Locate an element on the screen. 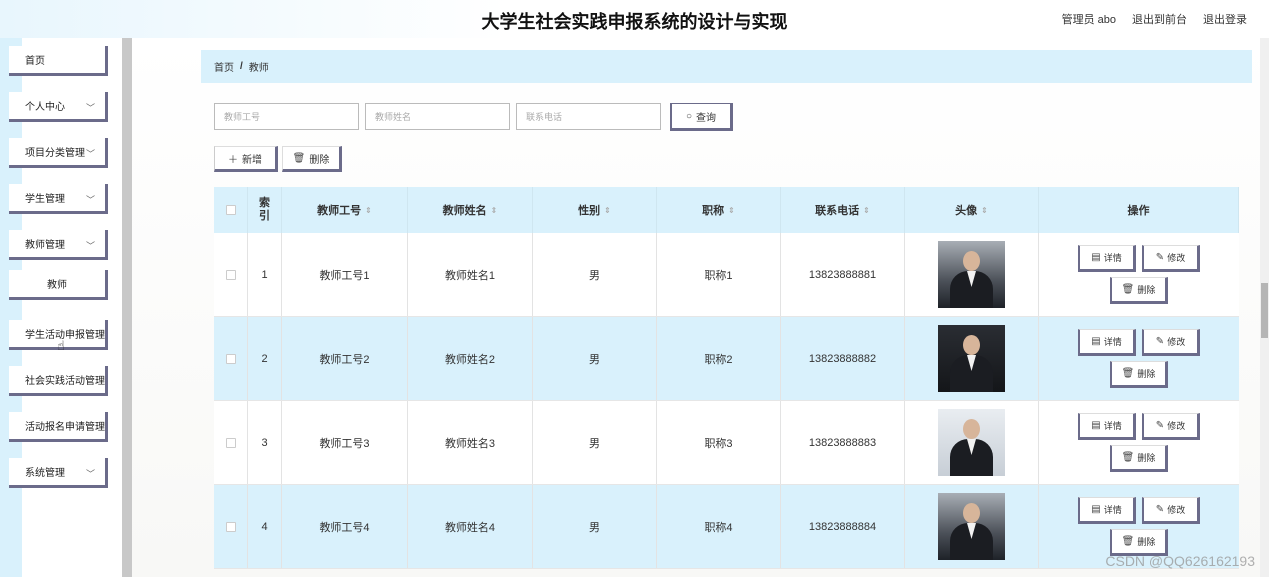 This screenshot has height=577, width=1269. row-teacher-id: 教师工号4 is located at coordinates (345, 526).